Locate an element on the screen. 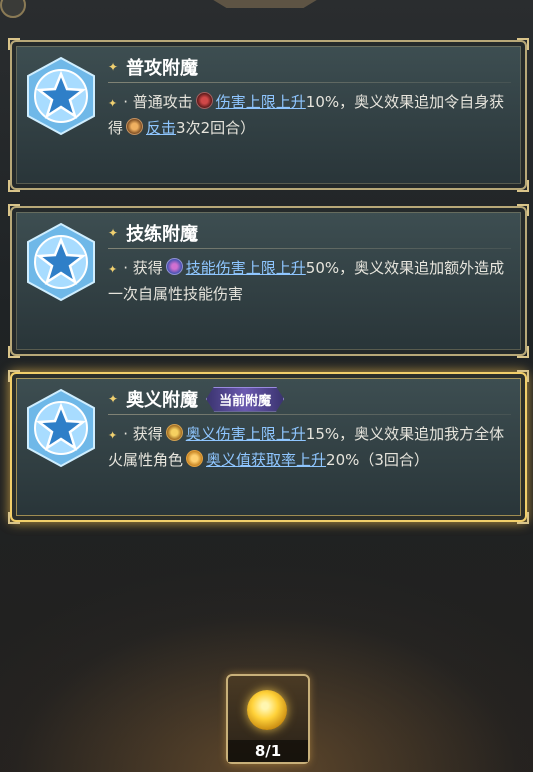 Image resolution: width=533 pixels, height=772 pixels. card-description: ✦ · 获得 技能伤害上限上升50%，奥义效果追加额外造成一次自属性技能伤害 is located at coordinates (306, 280).